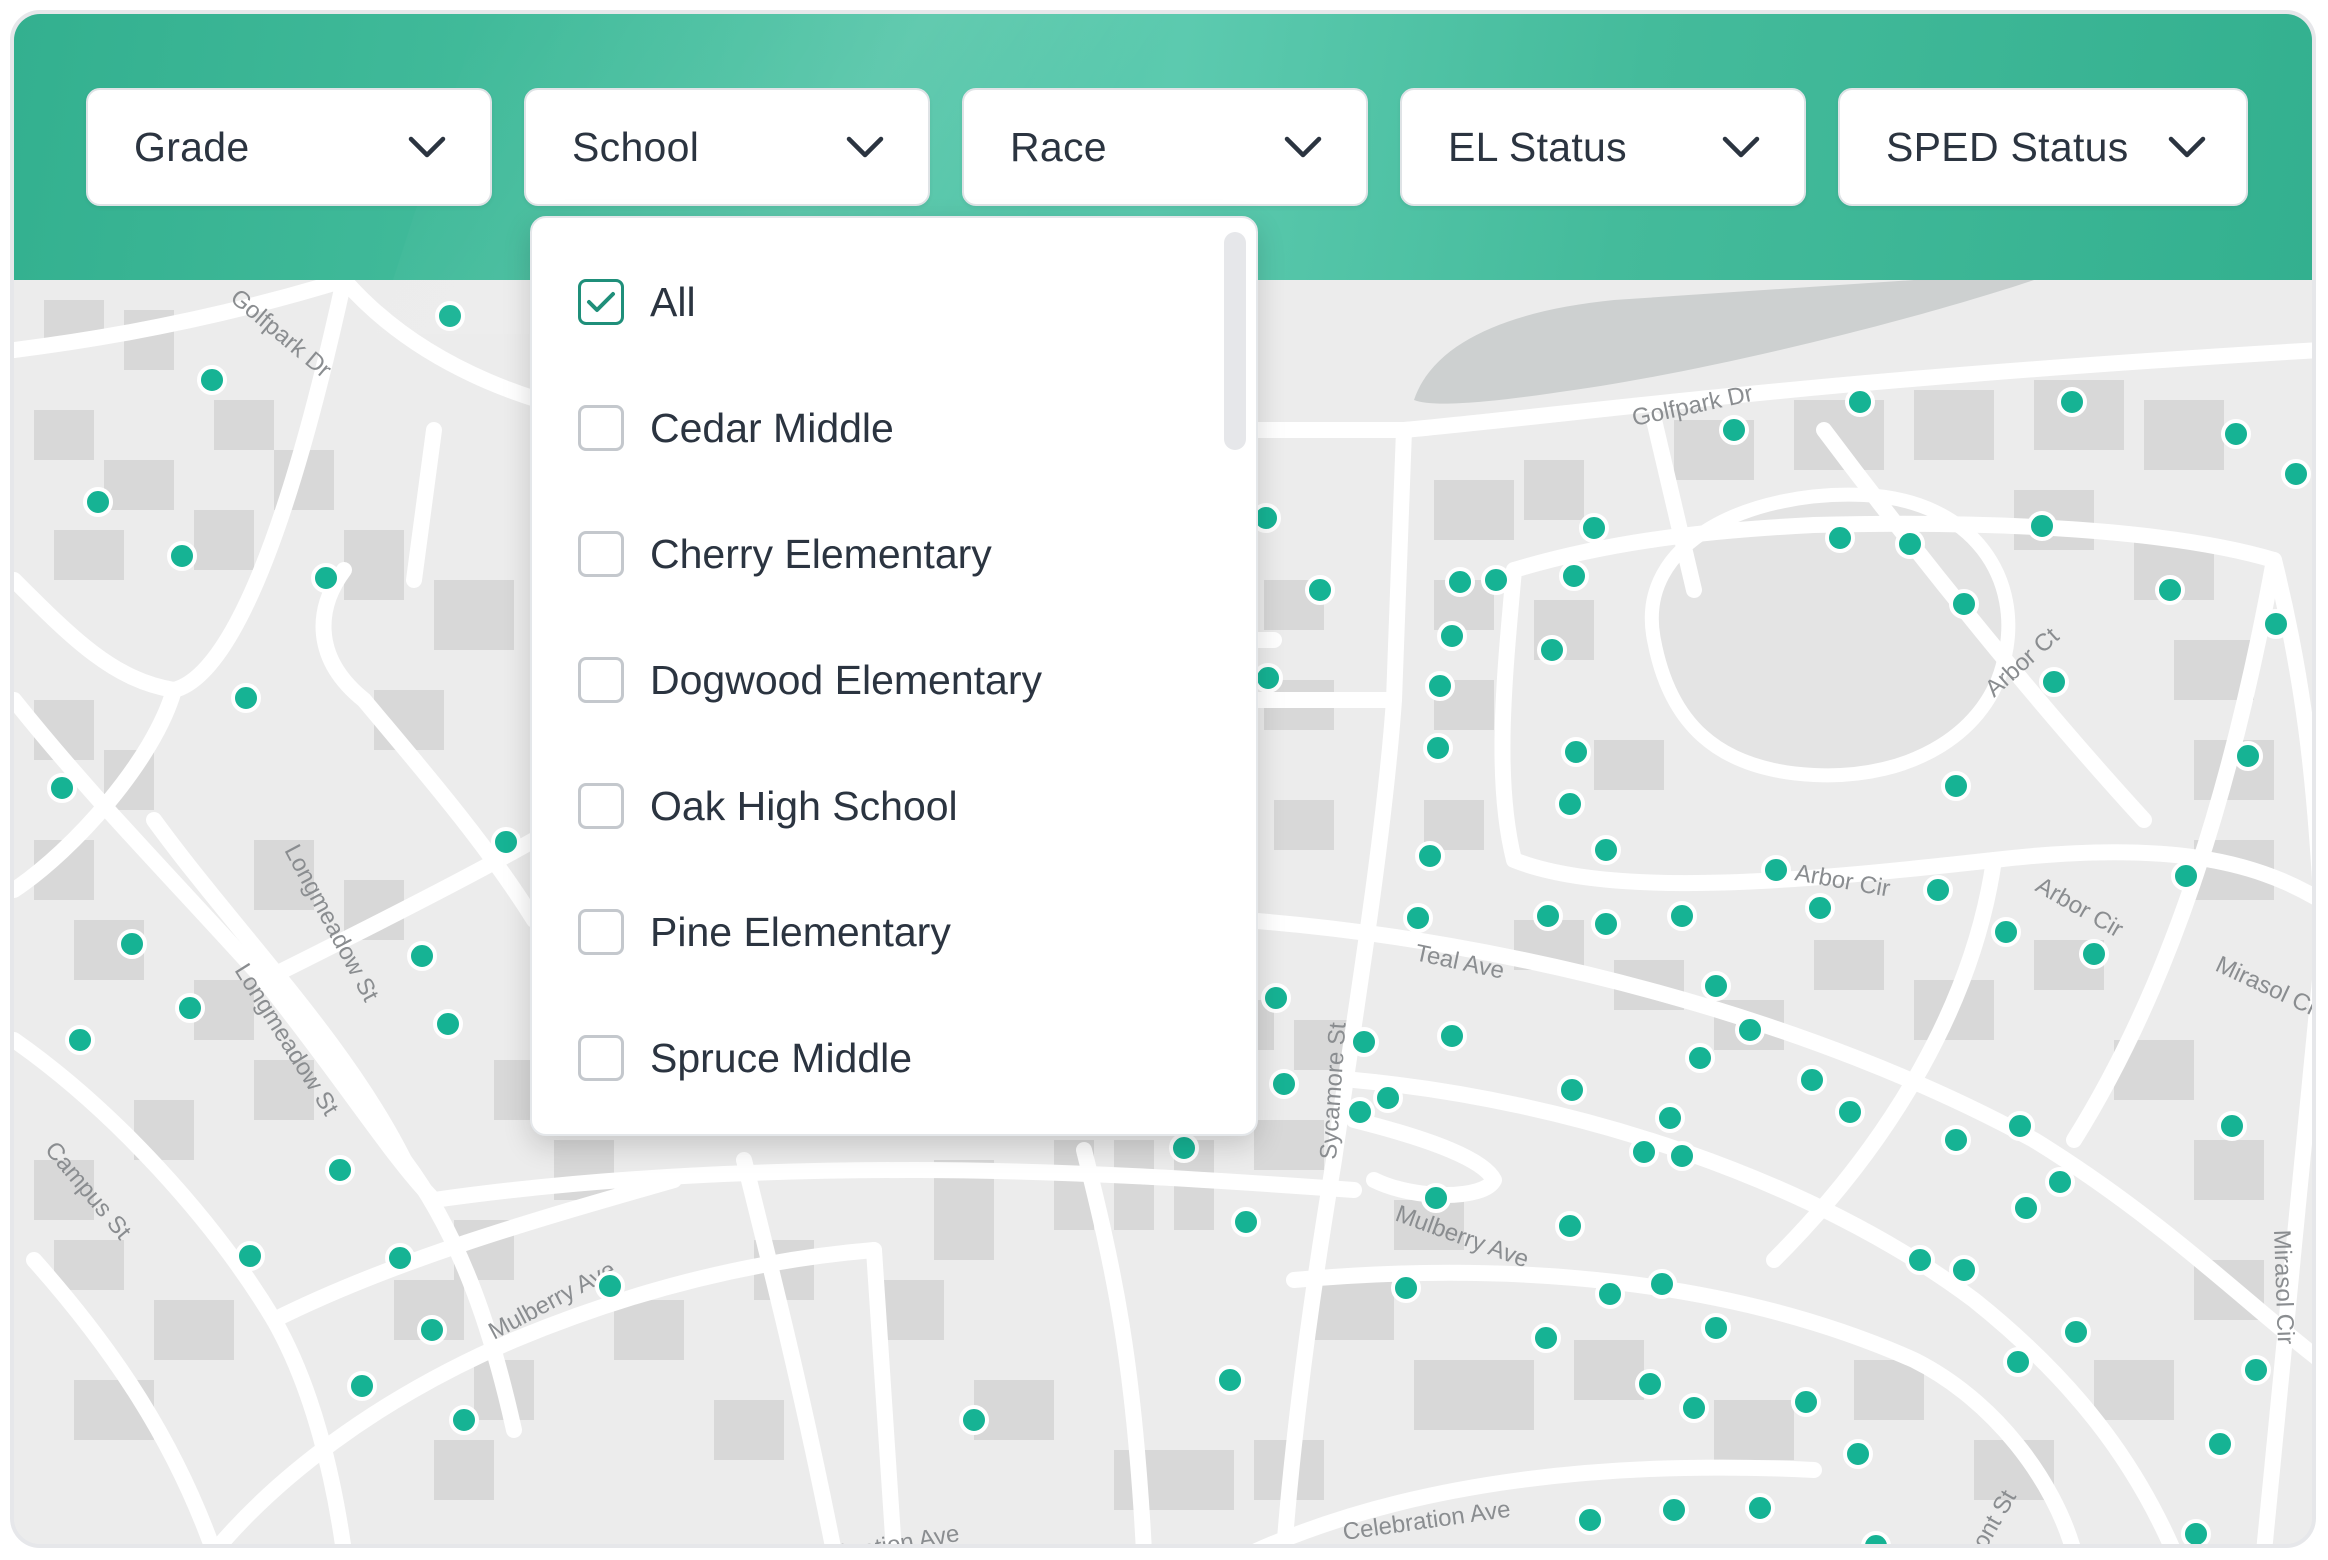 This screenshot has height=1560, width=2328. What do you see at coordinates (736, 428) in the screenshot?
I see `school-option-cedar-middle: Cedar Middle` at bounding box center [736, 428].